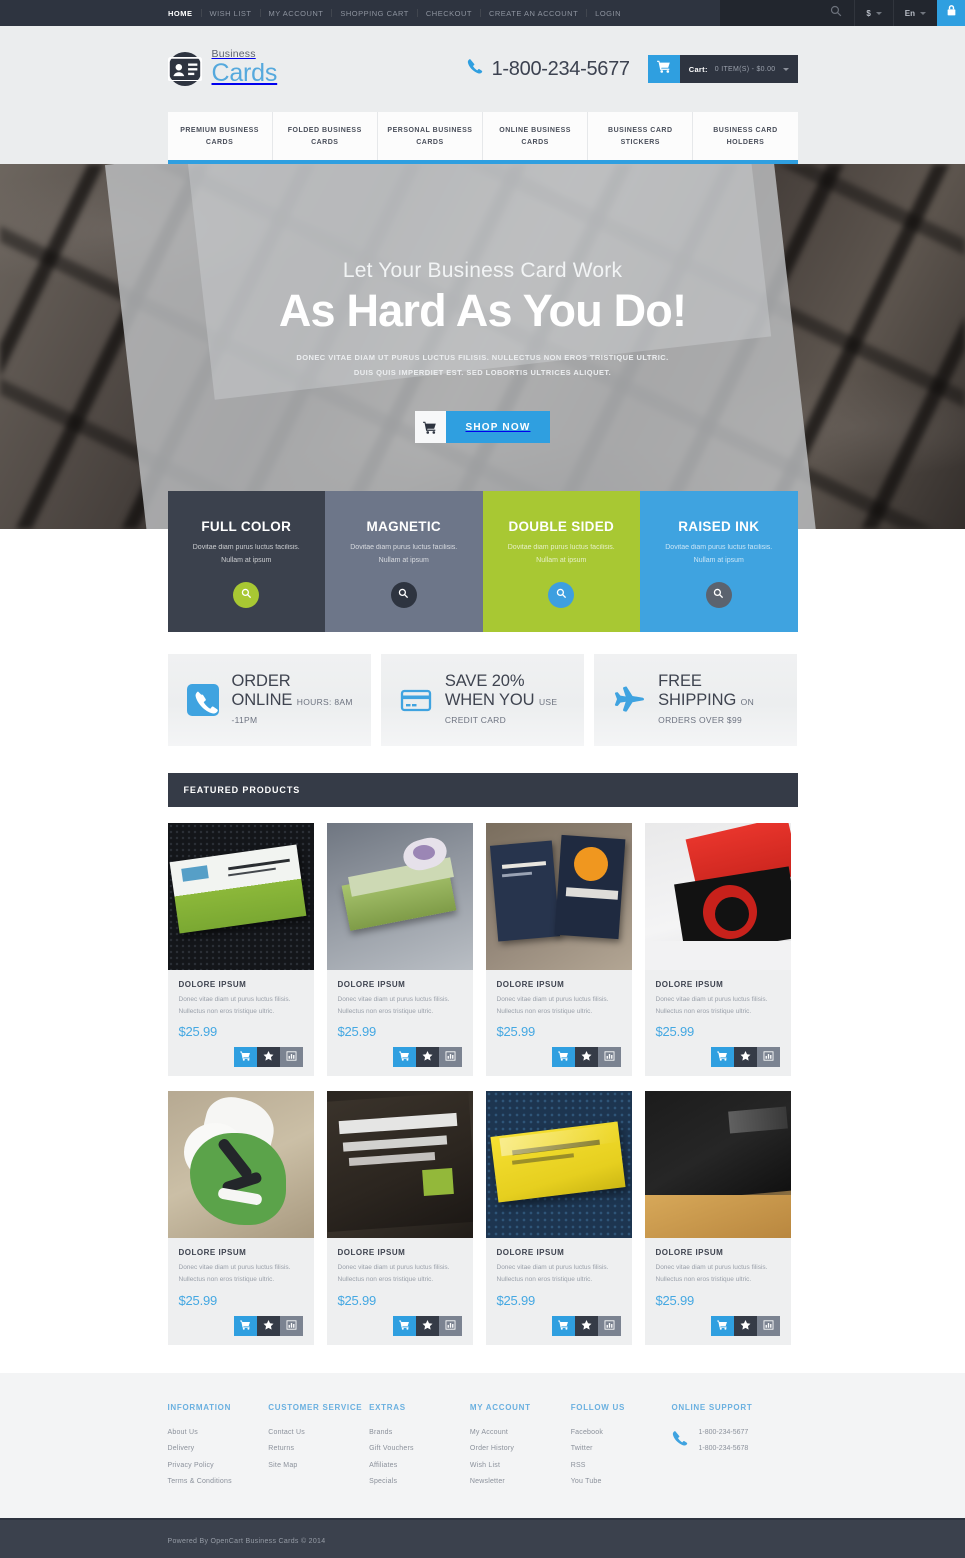 This screenshot has width=965, height=1558. I want to click on footer-link-privacy-policy: Privacy Policy, so click(218, 1466).